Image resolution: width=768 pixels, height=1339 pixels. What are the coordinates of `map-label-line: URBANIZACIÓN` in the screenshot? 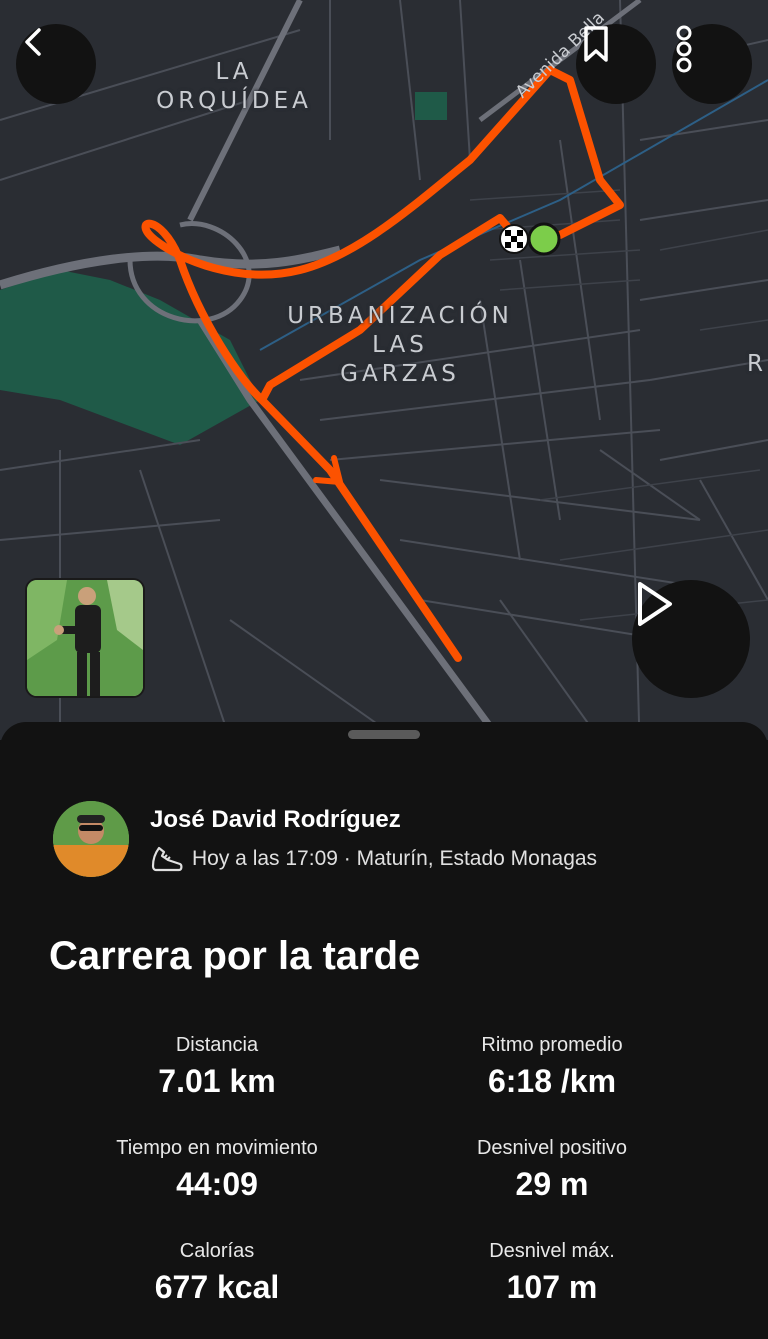 It's located at (400, 316).